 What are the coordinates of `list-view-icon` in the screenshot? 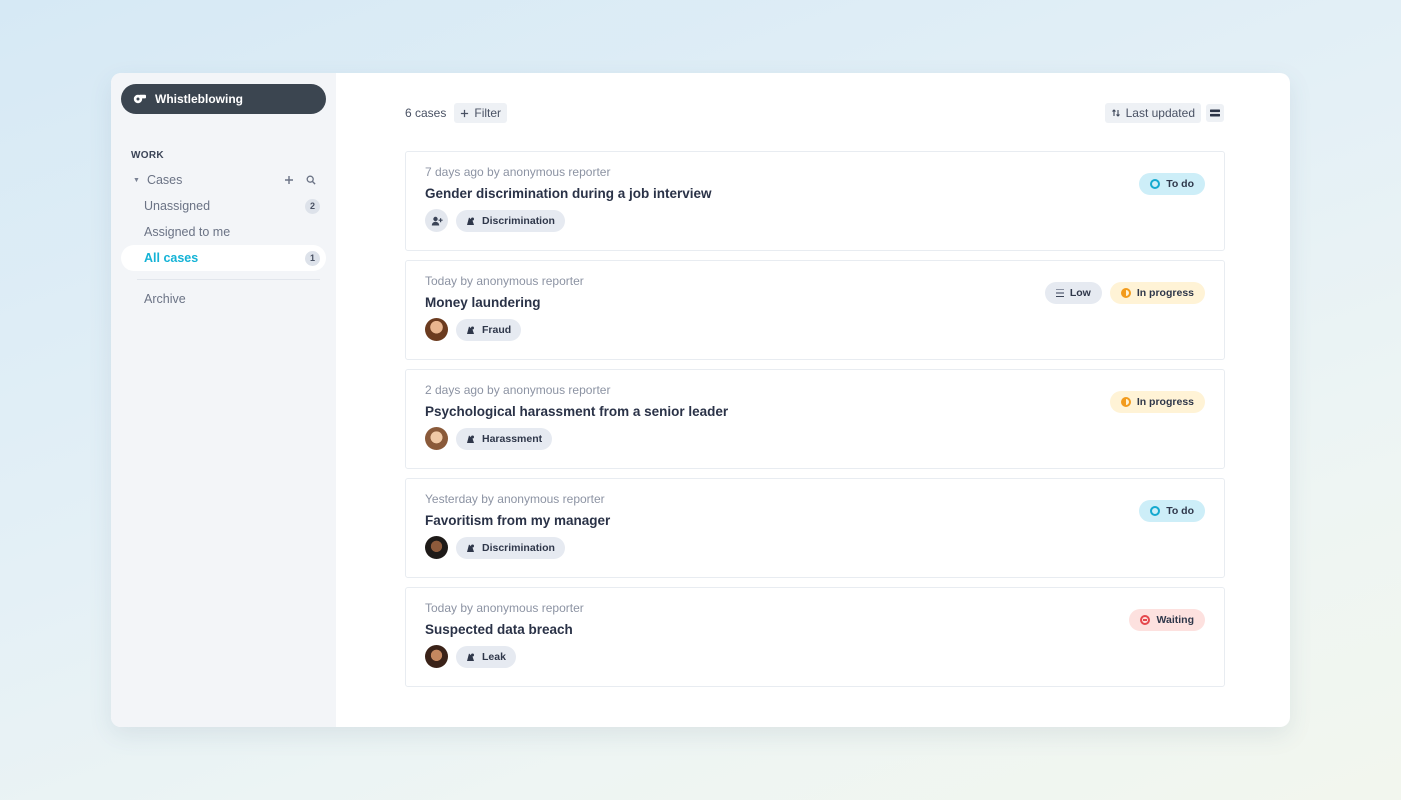 It's located at (1215, 113).